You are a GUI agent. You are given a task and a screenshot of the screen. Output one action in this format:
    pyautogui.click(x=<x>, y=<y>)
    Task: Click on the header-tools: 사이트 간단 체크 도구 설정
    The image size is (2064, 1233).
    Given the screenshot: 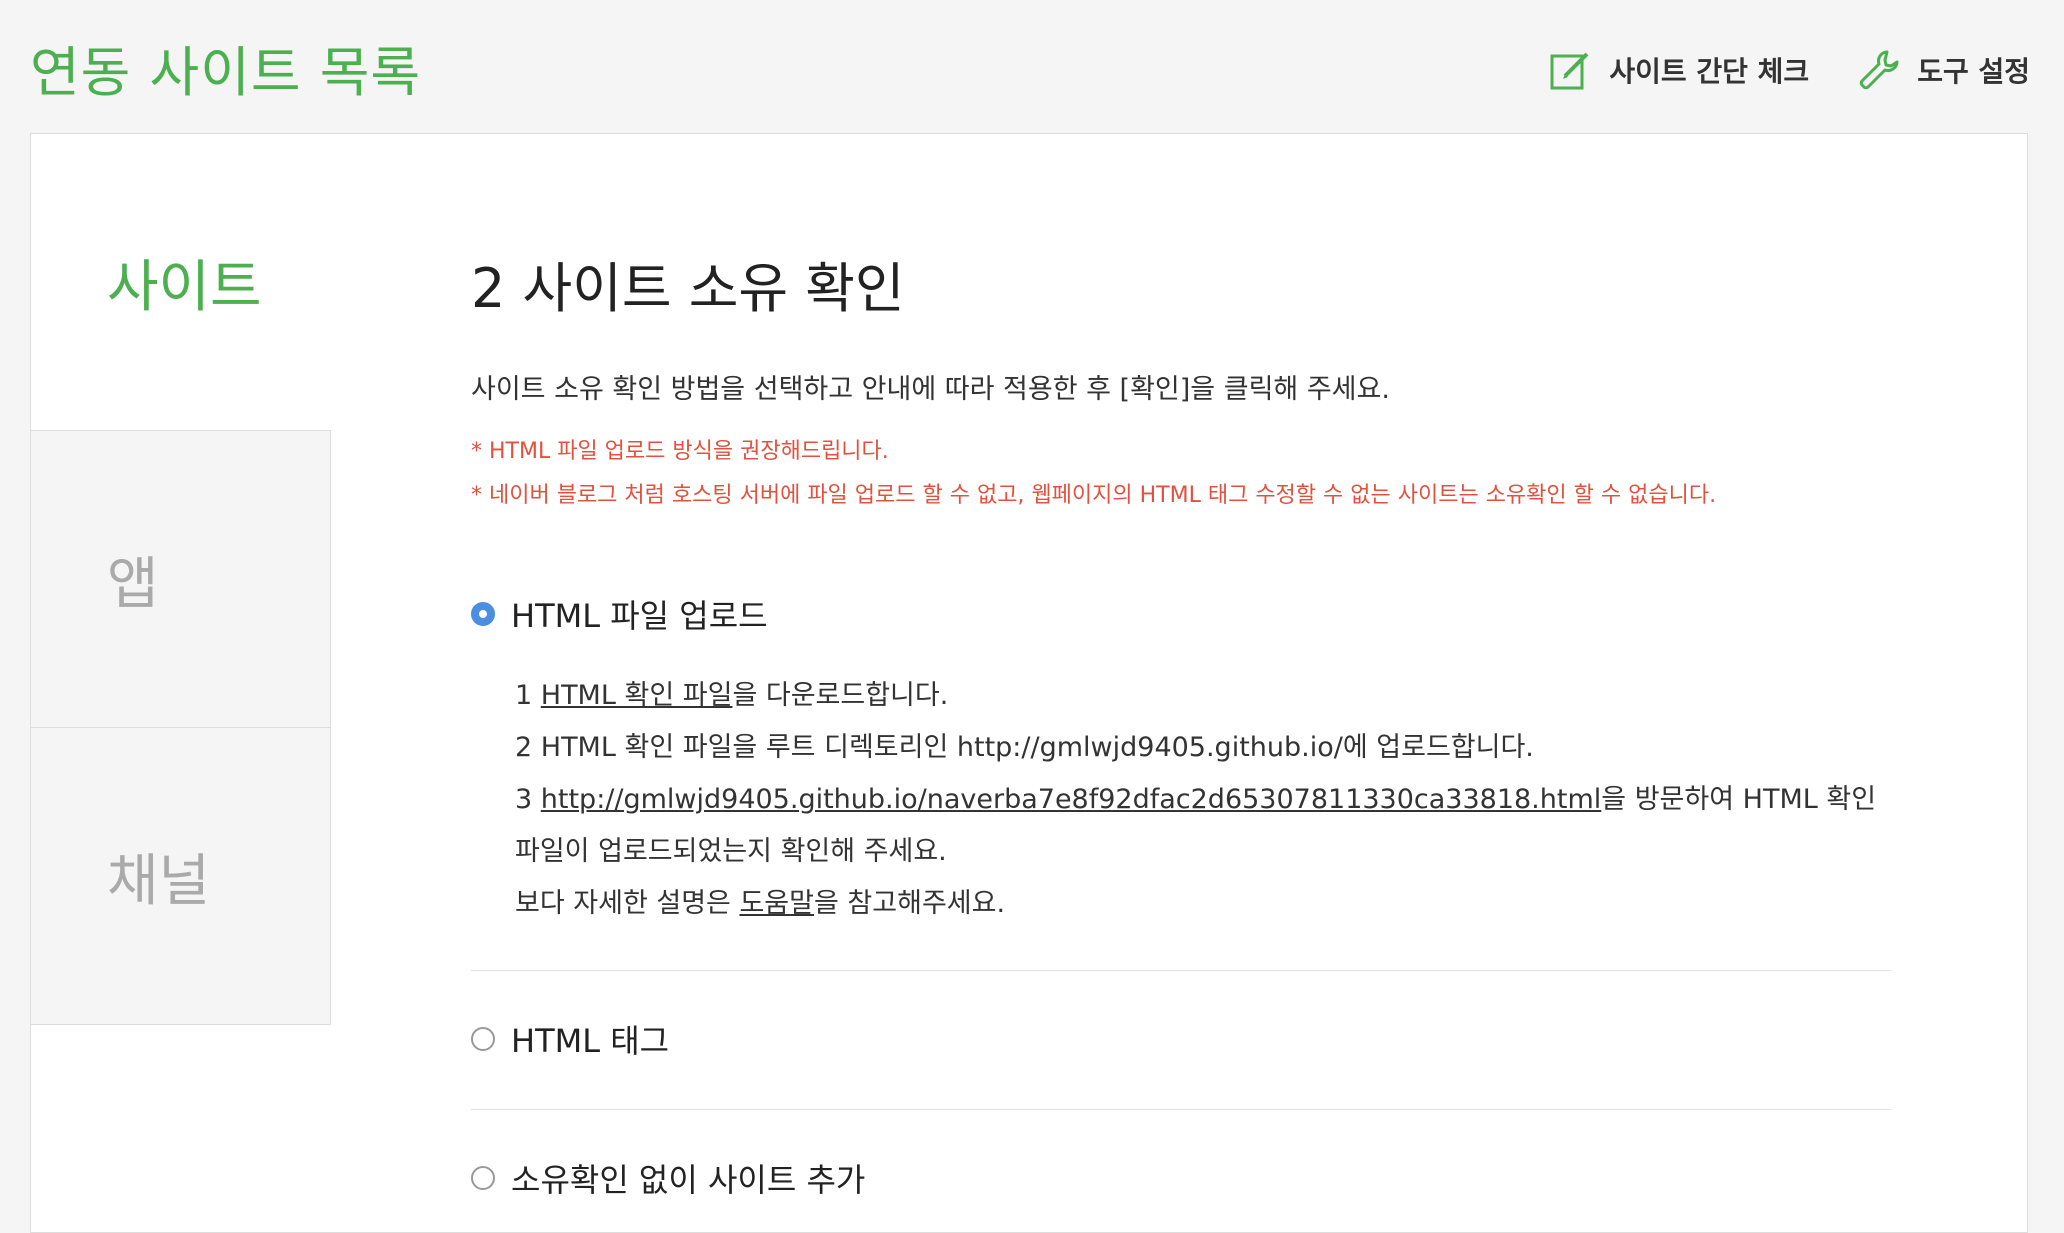 What is the action you would take?
    pyautogui.click(x=1789, y=70)
    